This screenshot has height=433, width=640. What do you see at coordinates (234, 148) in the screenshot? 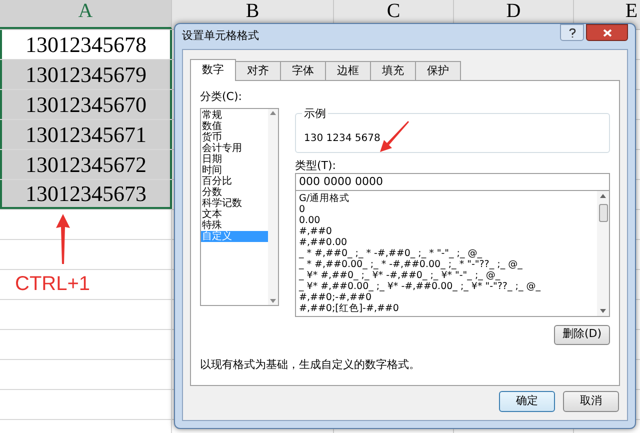
I see `list-item: 会计专用` at bounding box center [234, 148].